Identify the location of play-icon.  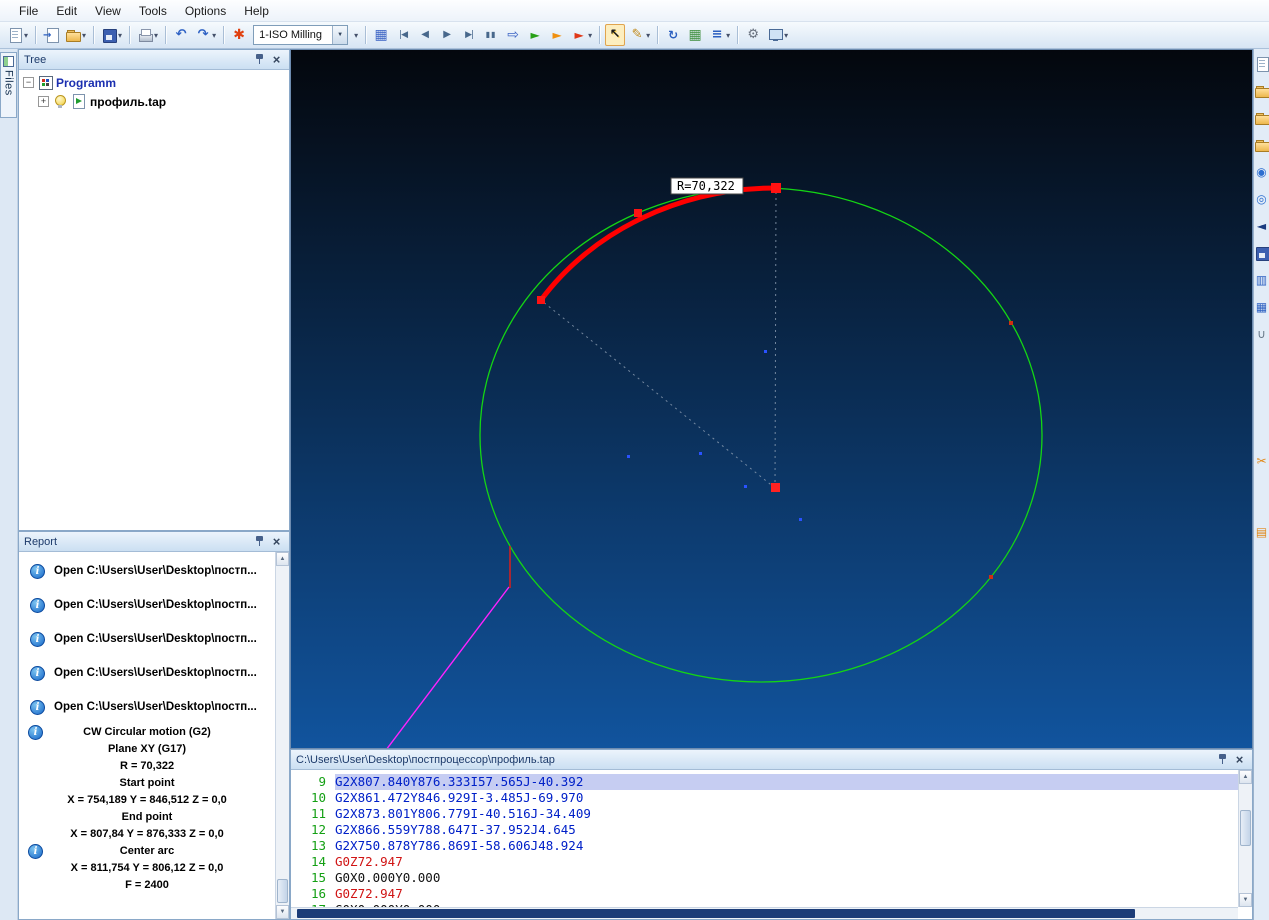
(447, 35).